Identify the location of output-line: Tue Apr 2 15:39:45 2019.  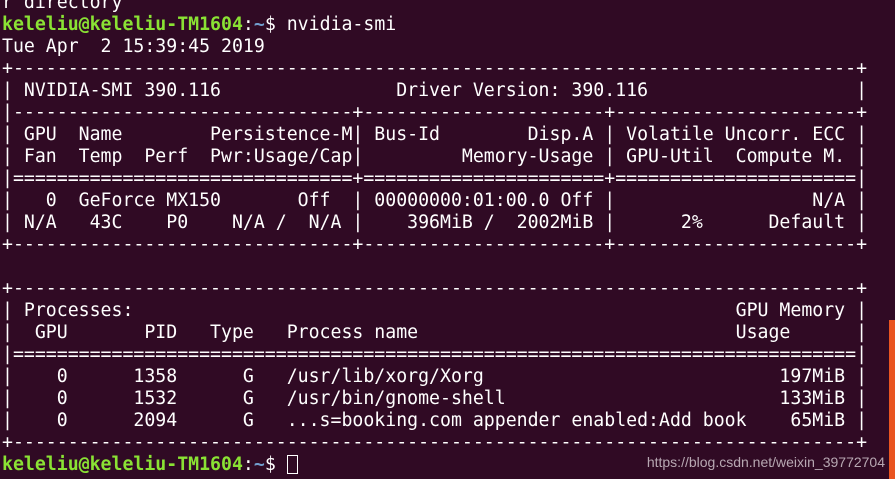
(133, 46).